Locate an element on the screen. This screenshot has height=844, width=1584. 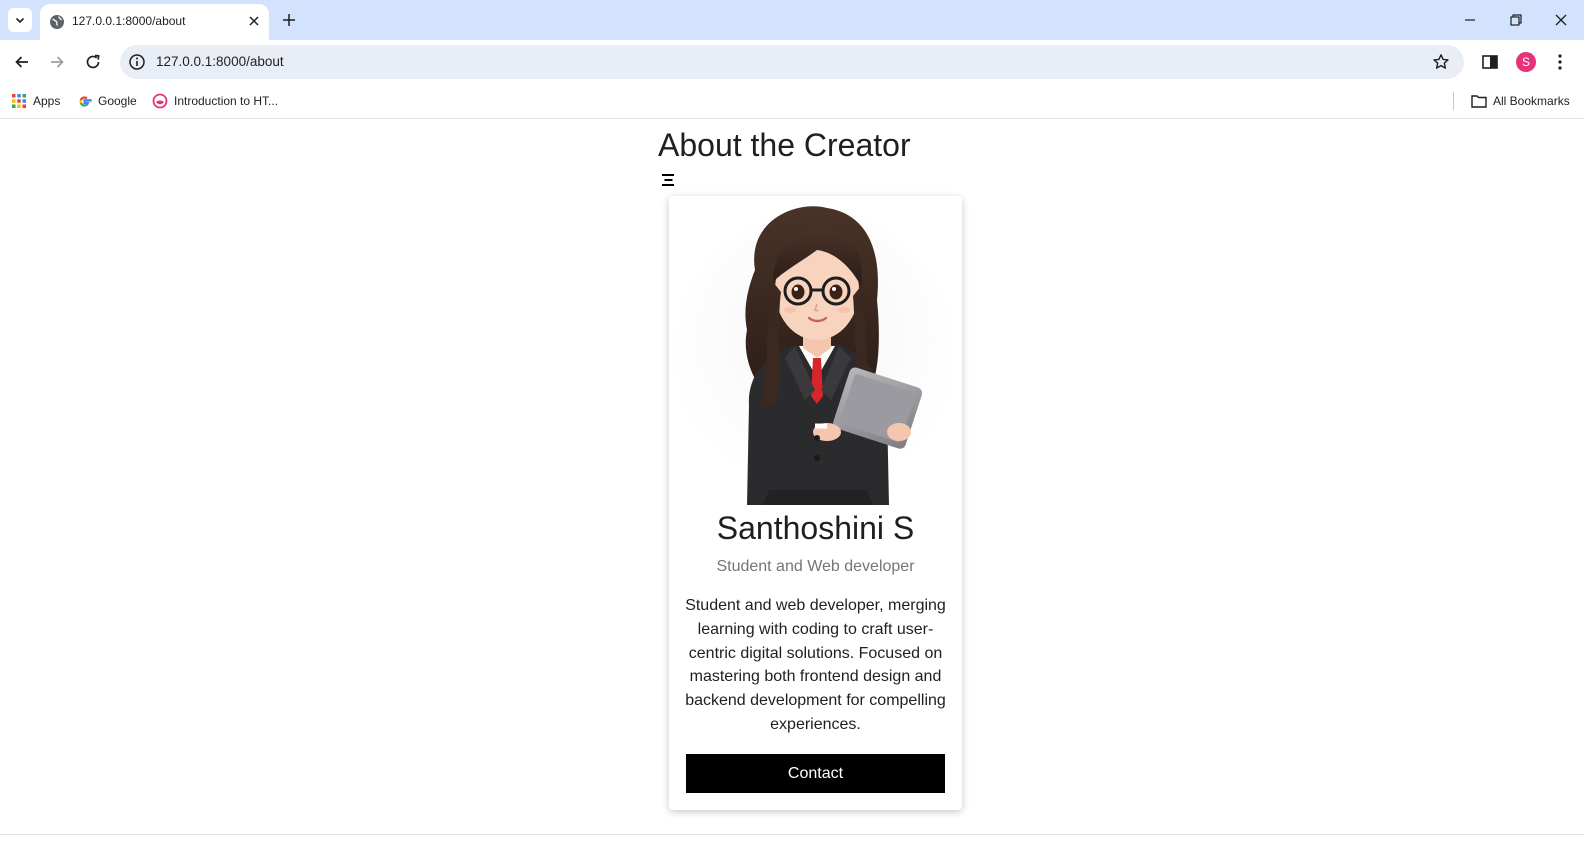
arrow-left-icon is located at coordinates (21, 62).